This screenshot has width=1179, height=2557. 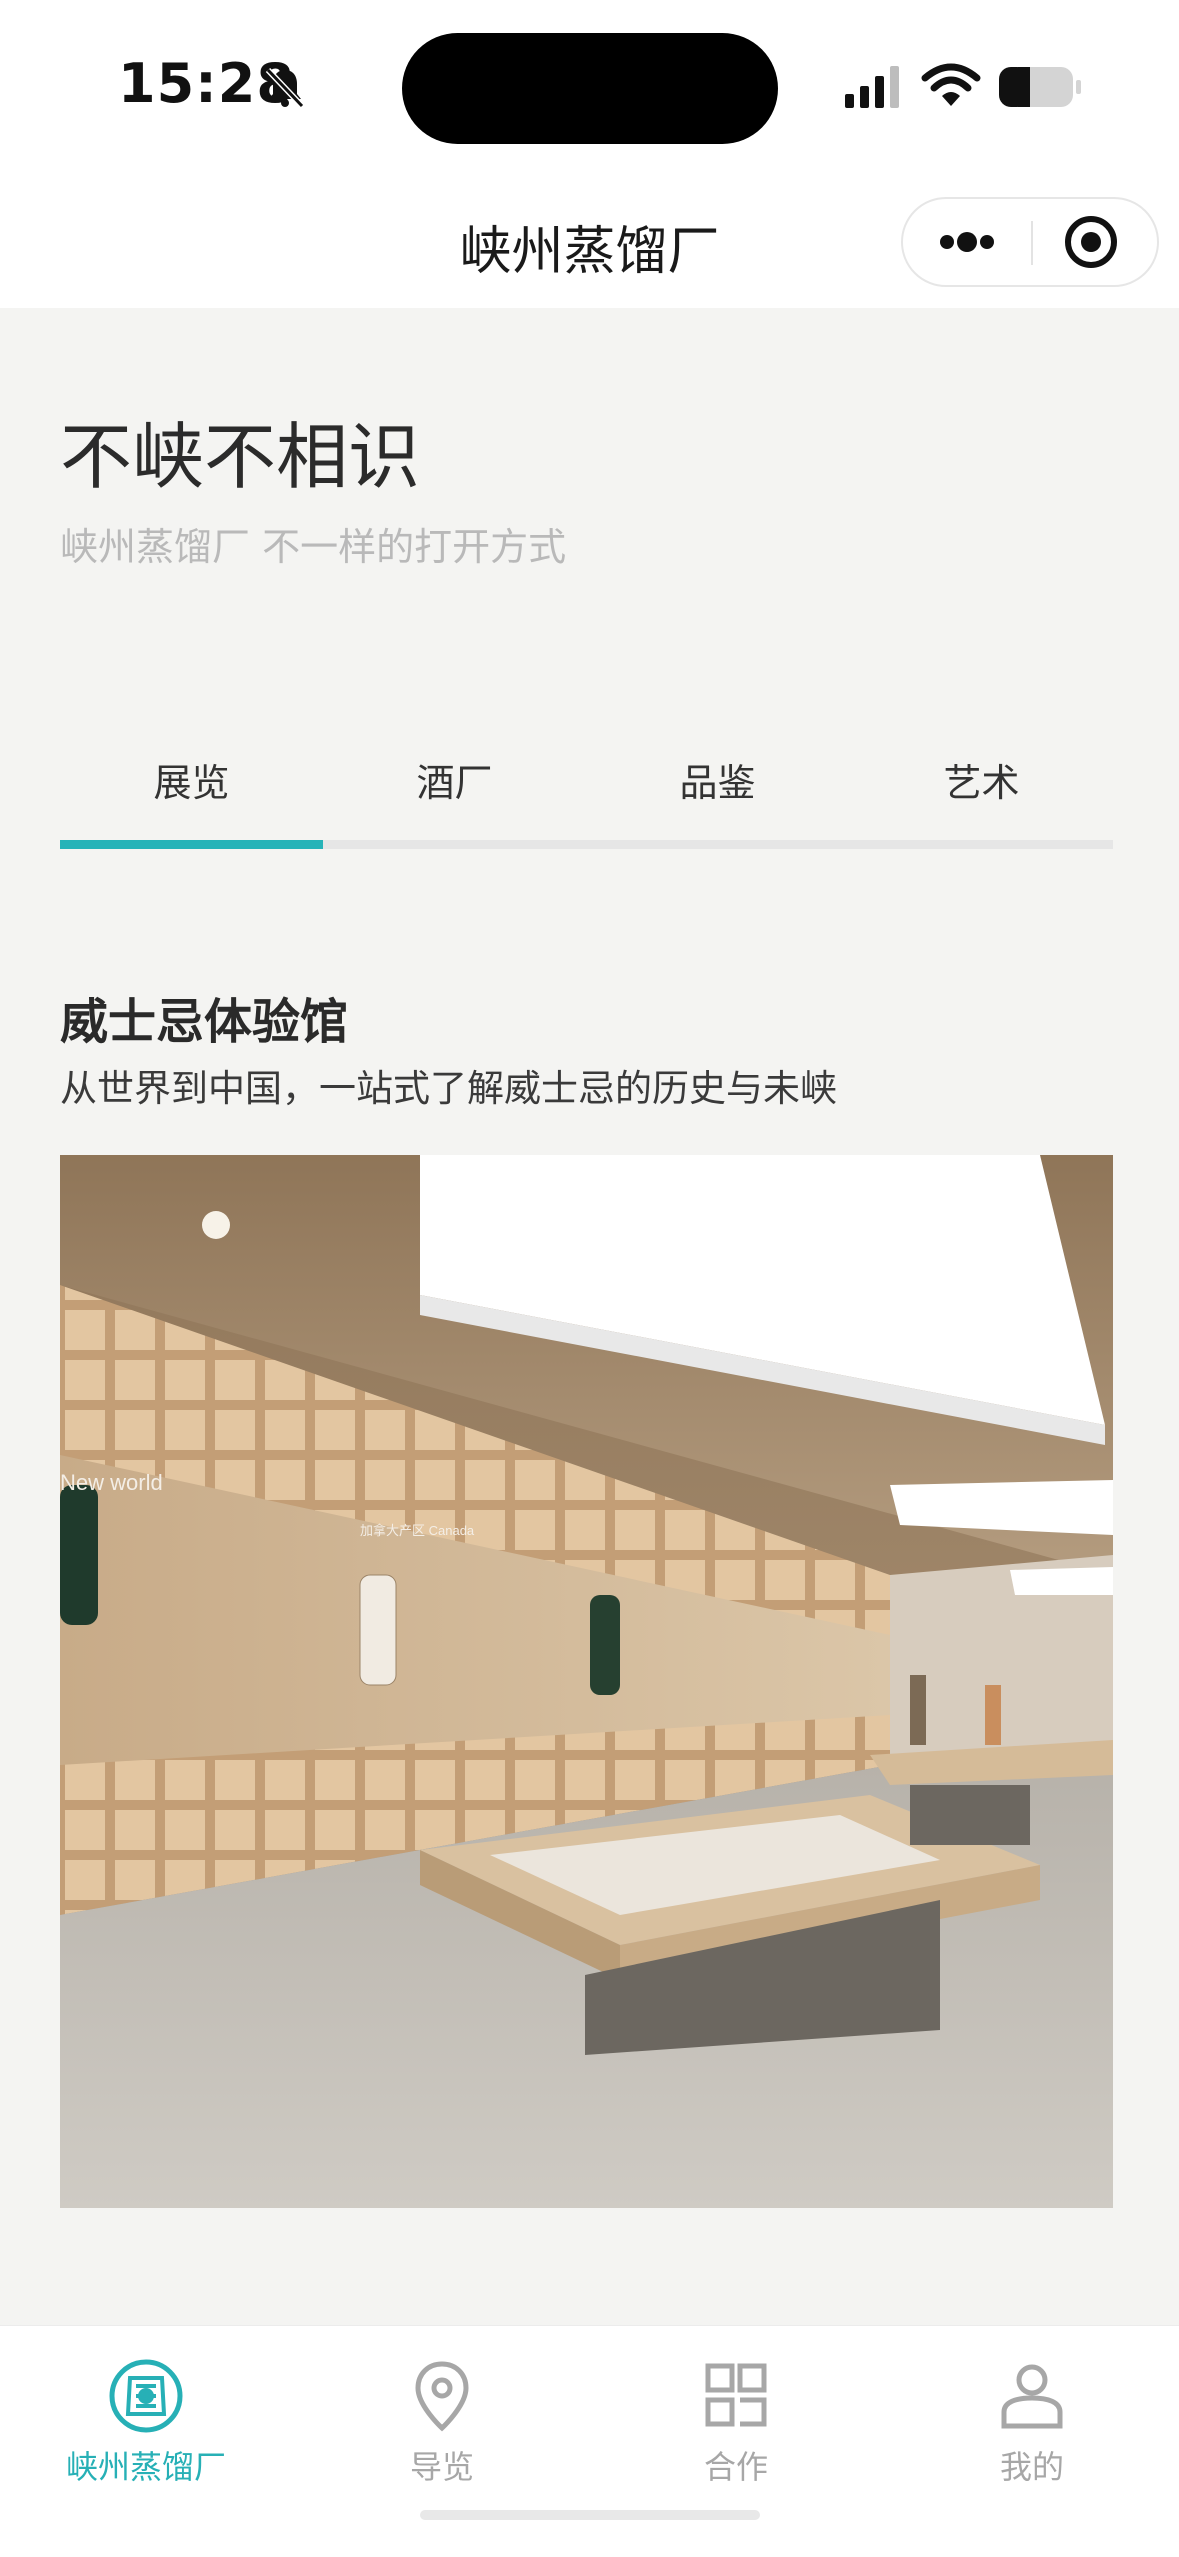 What do you see at coordinates (240, 457) in the screenshot?
I see `hero-title: 不峡不相识` at bounding box center [240, 457].